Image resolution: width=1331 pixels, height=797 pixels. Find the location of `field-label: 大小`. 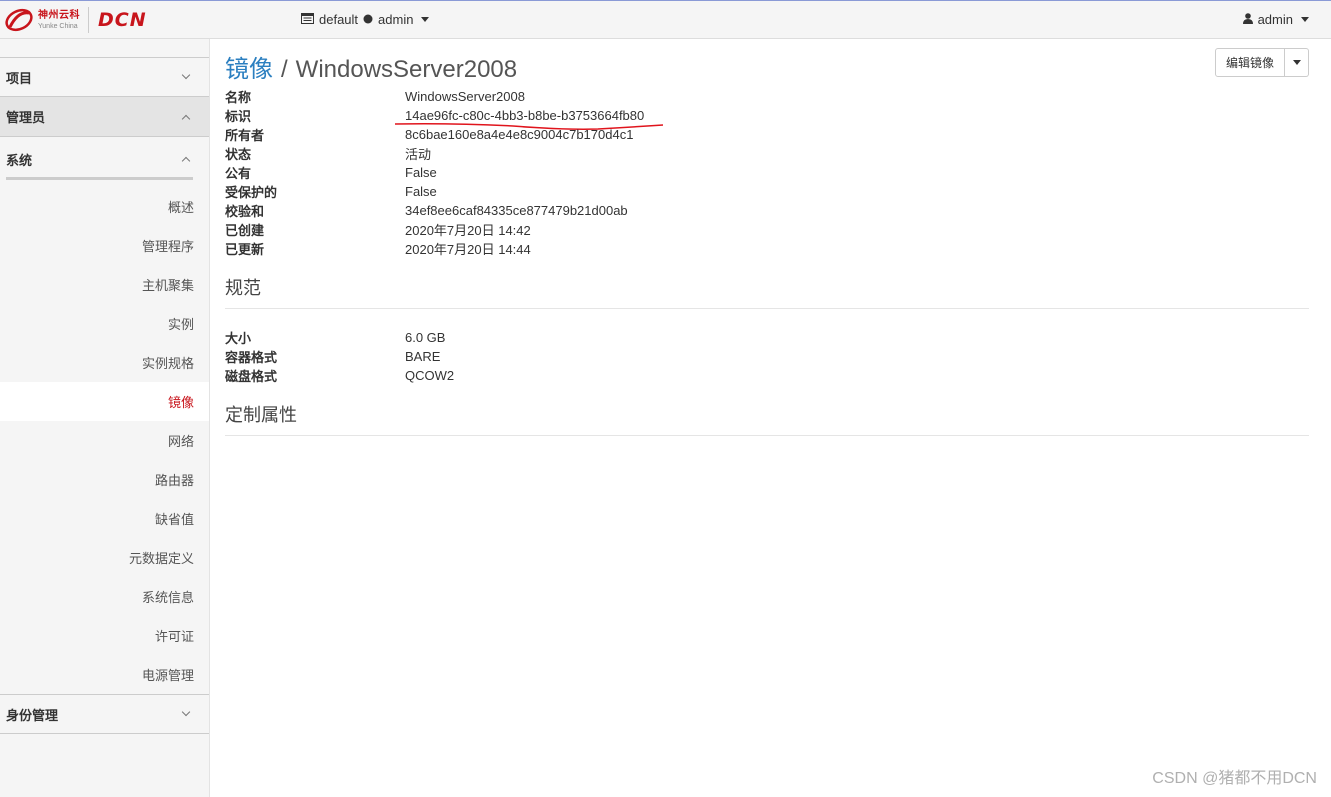

field-label: 大小 is located at coordinates (238, 338).